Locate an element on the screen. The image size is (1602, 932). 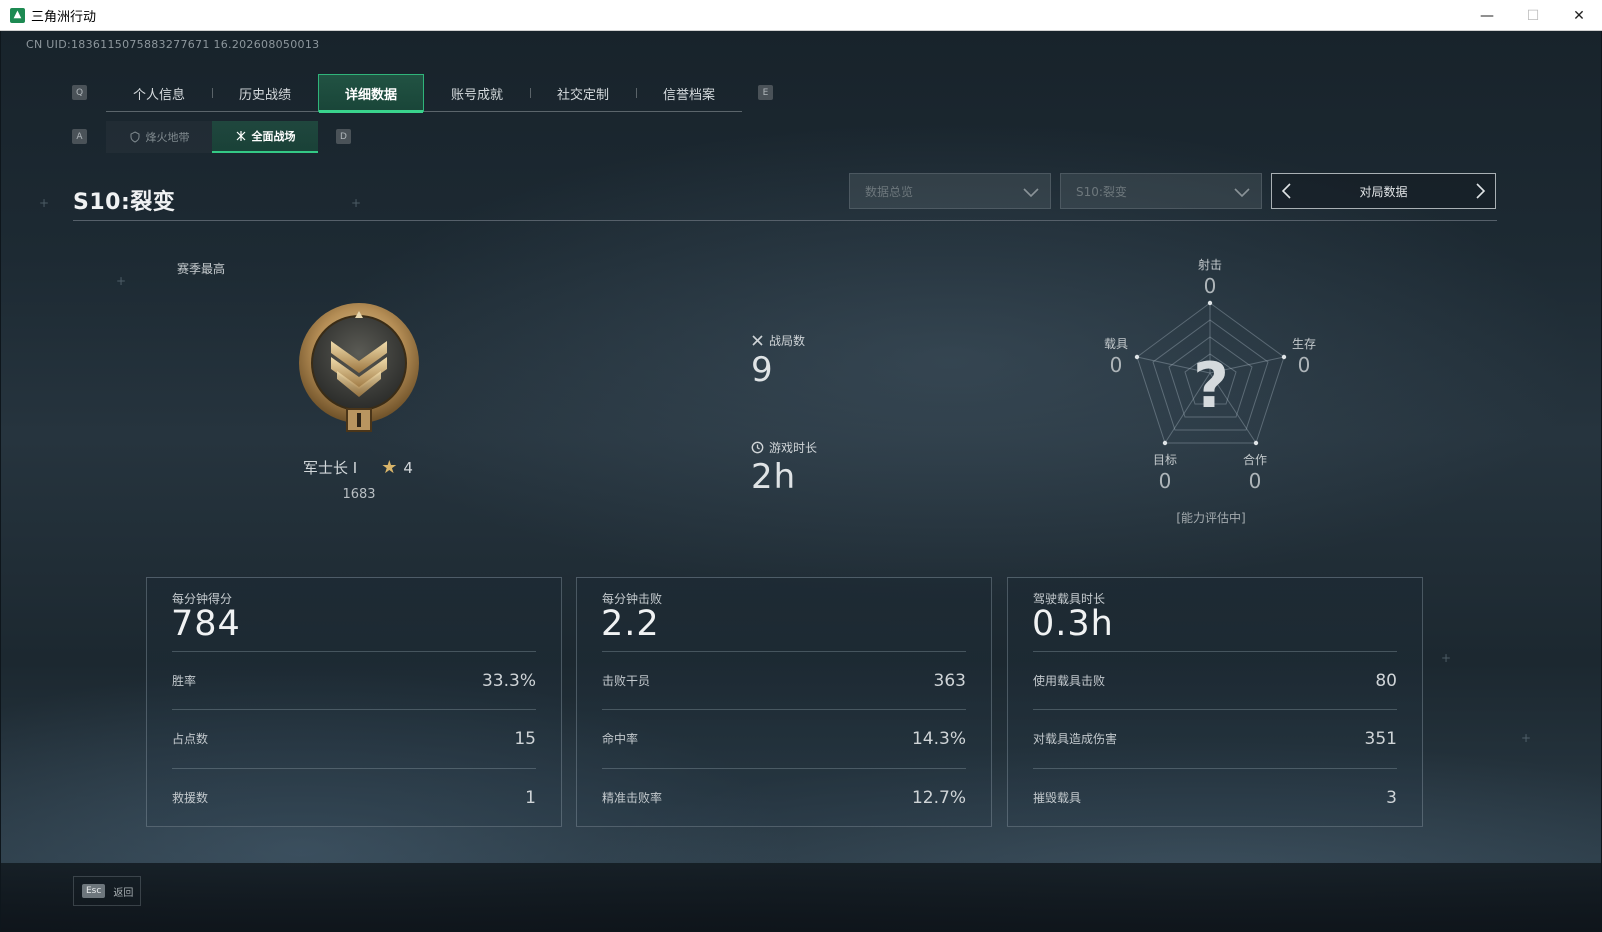
stat-row: 使用载具击败 80 is located at coordinates (1215, 680).